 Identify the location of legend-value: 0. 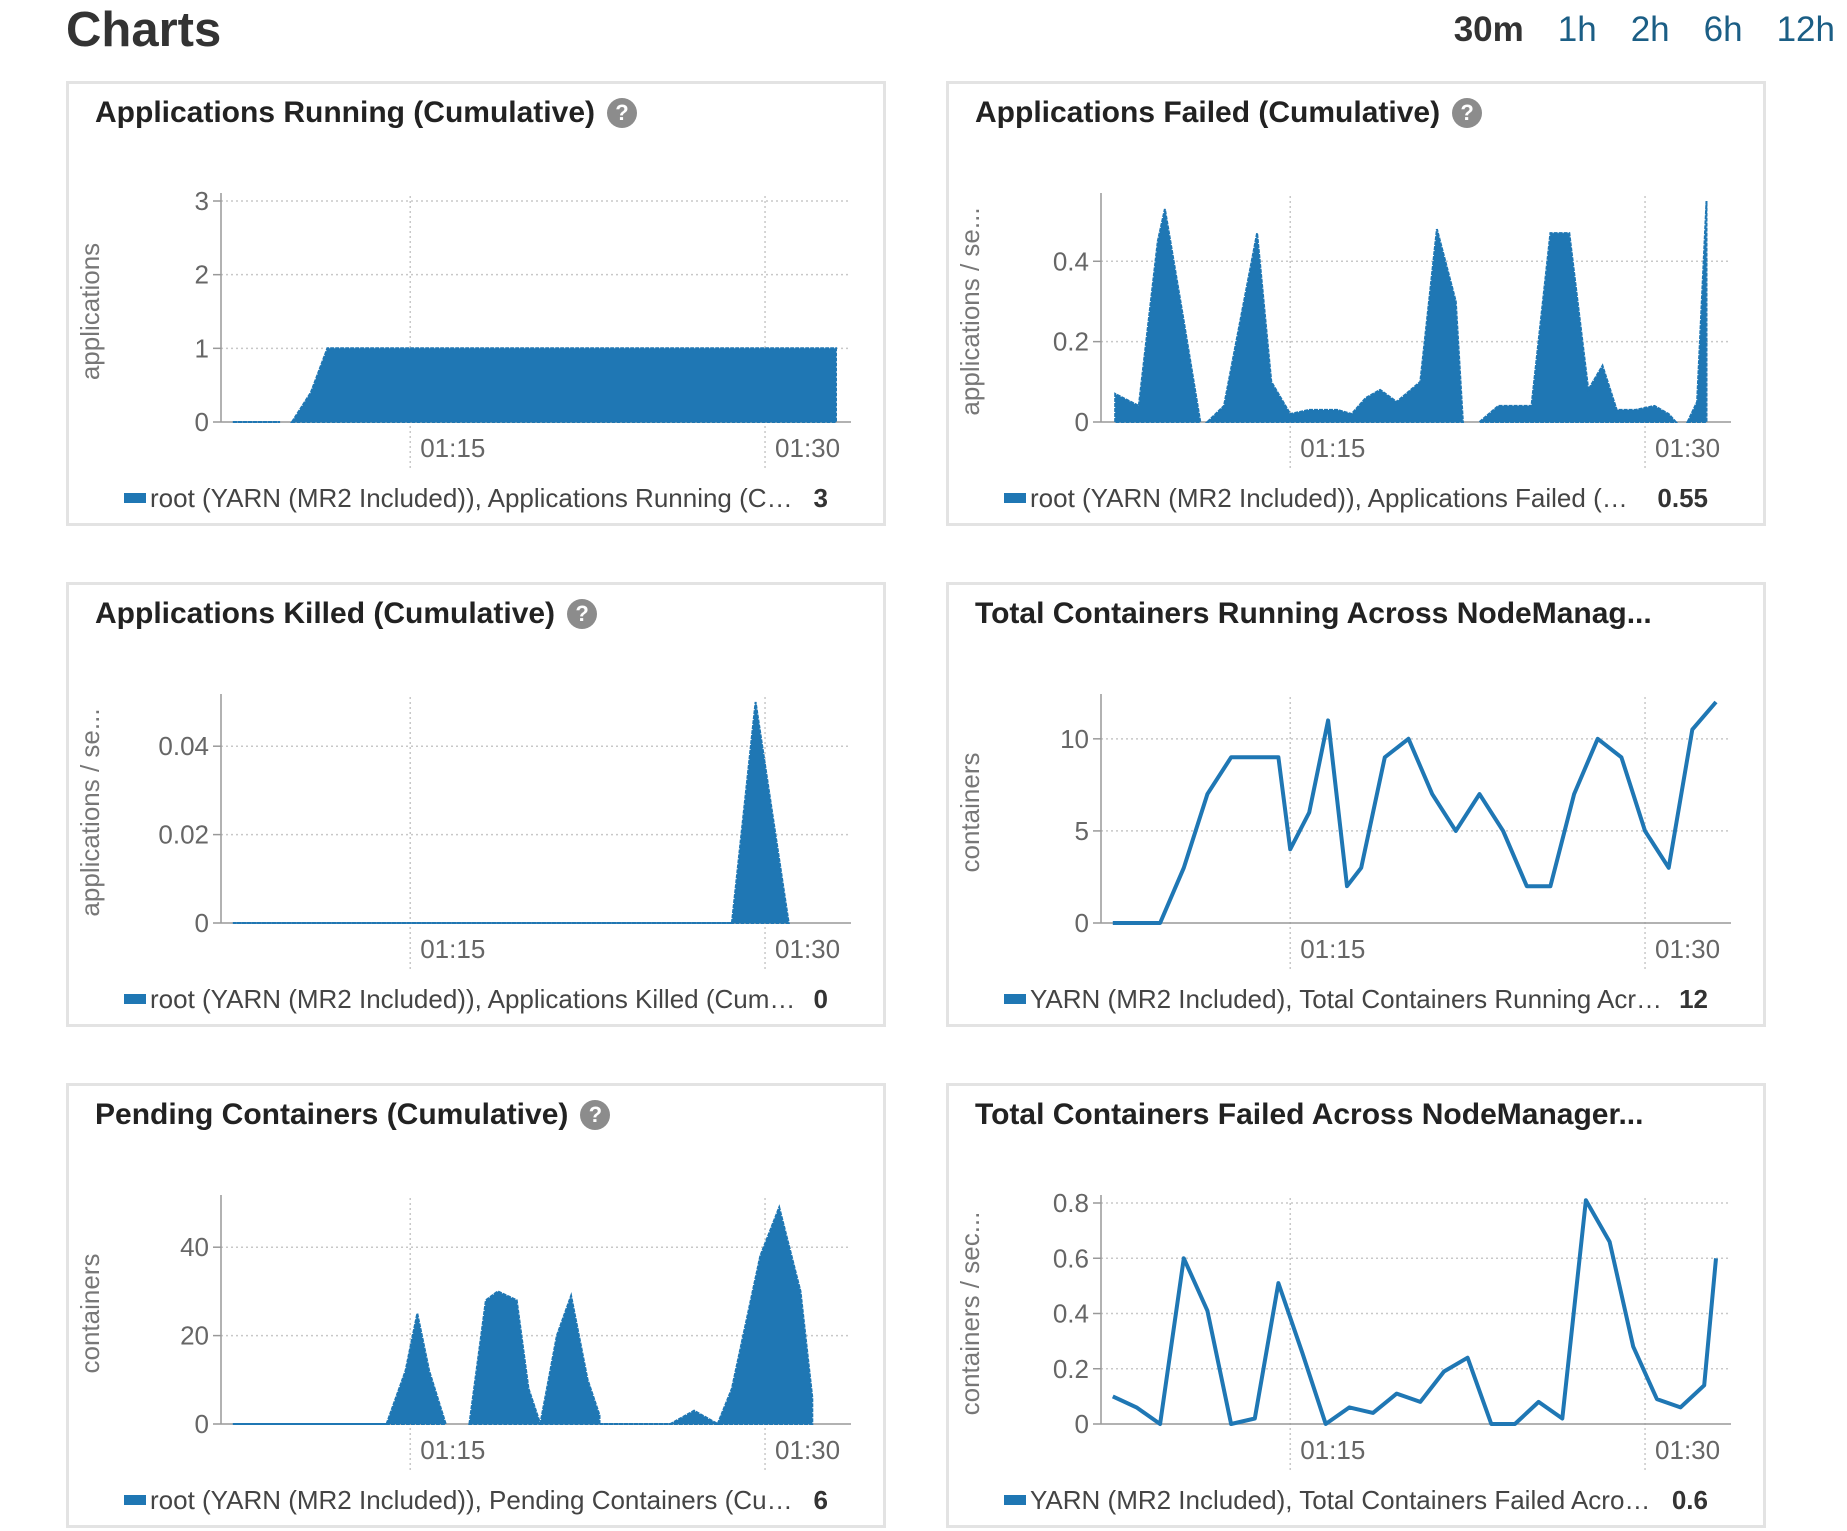
(820, 998).